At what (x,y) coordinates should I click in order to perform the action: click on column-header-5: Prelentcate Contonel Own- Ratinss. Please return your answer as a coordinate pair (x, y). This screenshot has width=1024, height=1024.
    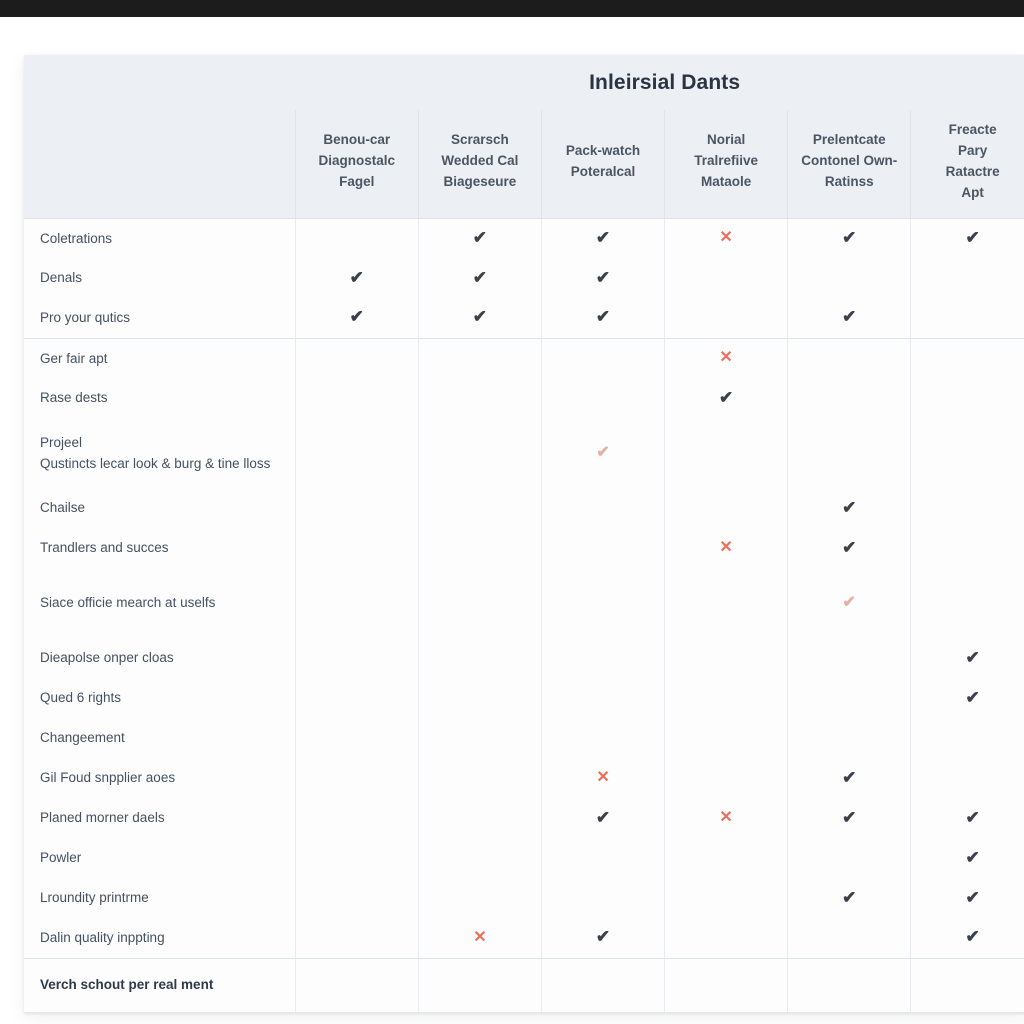
    Looking at the image, I should click on (849, 164).